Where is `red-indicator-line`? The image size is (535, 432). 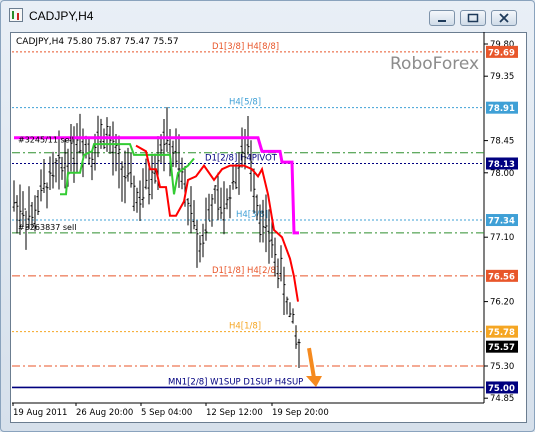
red-indicator-line is located at coordinates (217, 223).